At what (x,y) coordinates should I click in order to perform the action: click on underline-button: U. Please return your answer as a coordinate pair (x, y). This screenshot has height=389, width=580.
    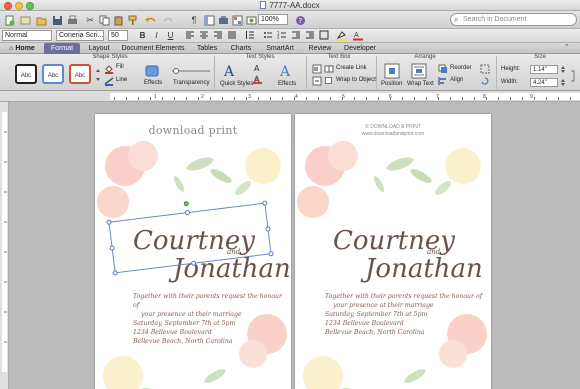
    Looking at the image, I should click on (170, 35).